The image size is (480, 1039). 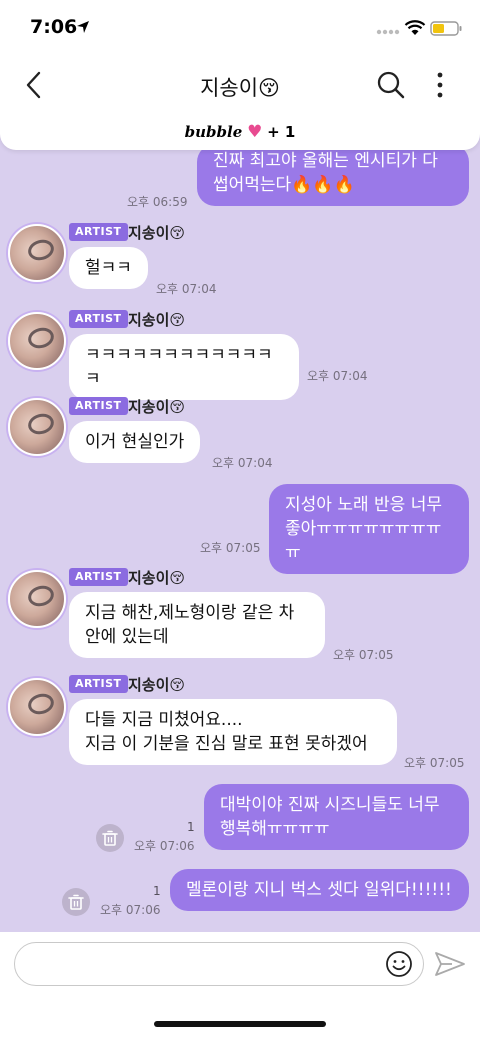 I want to click on my-message-bubble: 대박이야 진짜 시즈니들도 너무 행복해ㅠㅠㅠㅠ, so click(x=336, y=817).